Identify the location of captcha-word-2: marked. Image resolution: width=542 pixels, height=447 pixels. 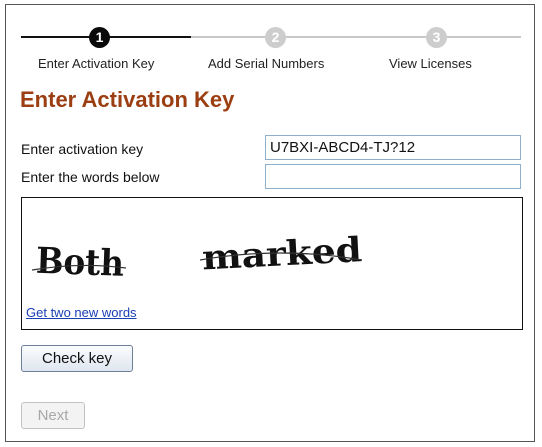
(282, 254).